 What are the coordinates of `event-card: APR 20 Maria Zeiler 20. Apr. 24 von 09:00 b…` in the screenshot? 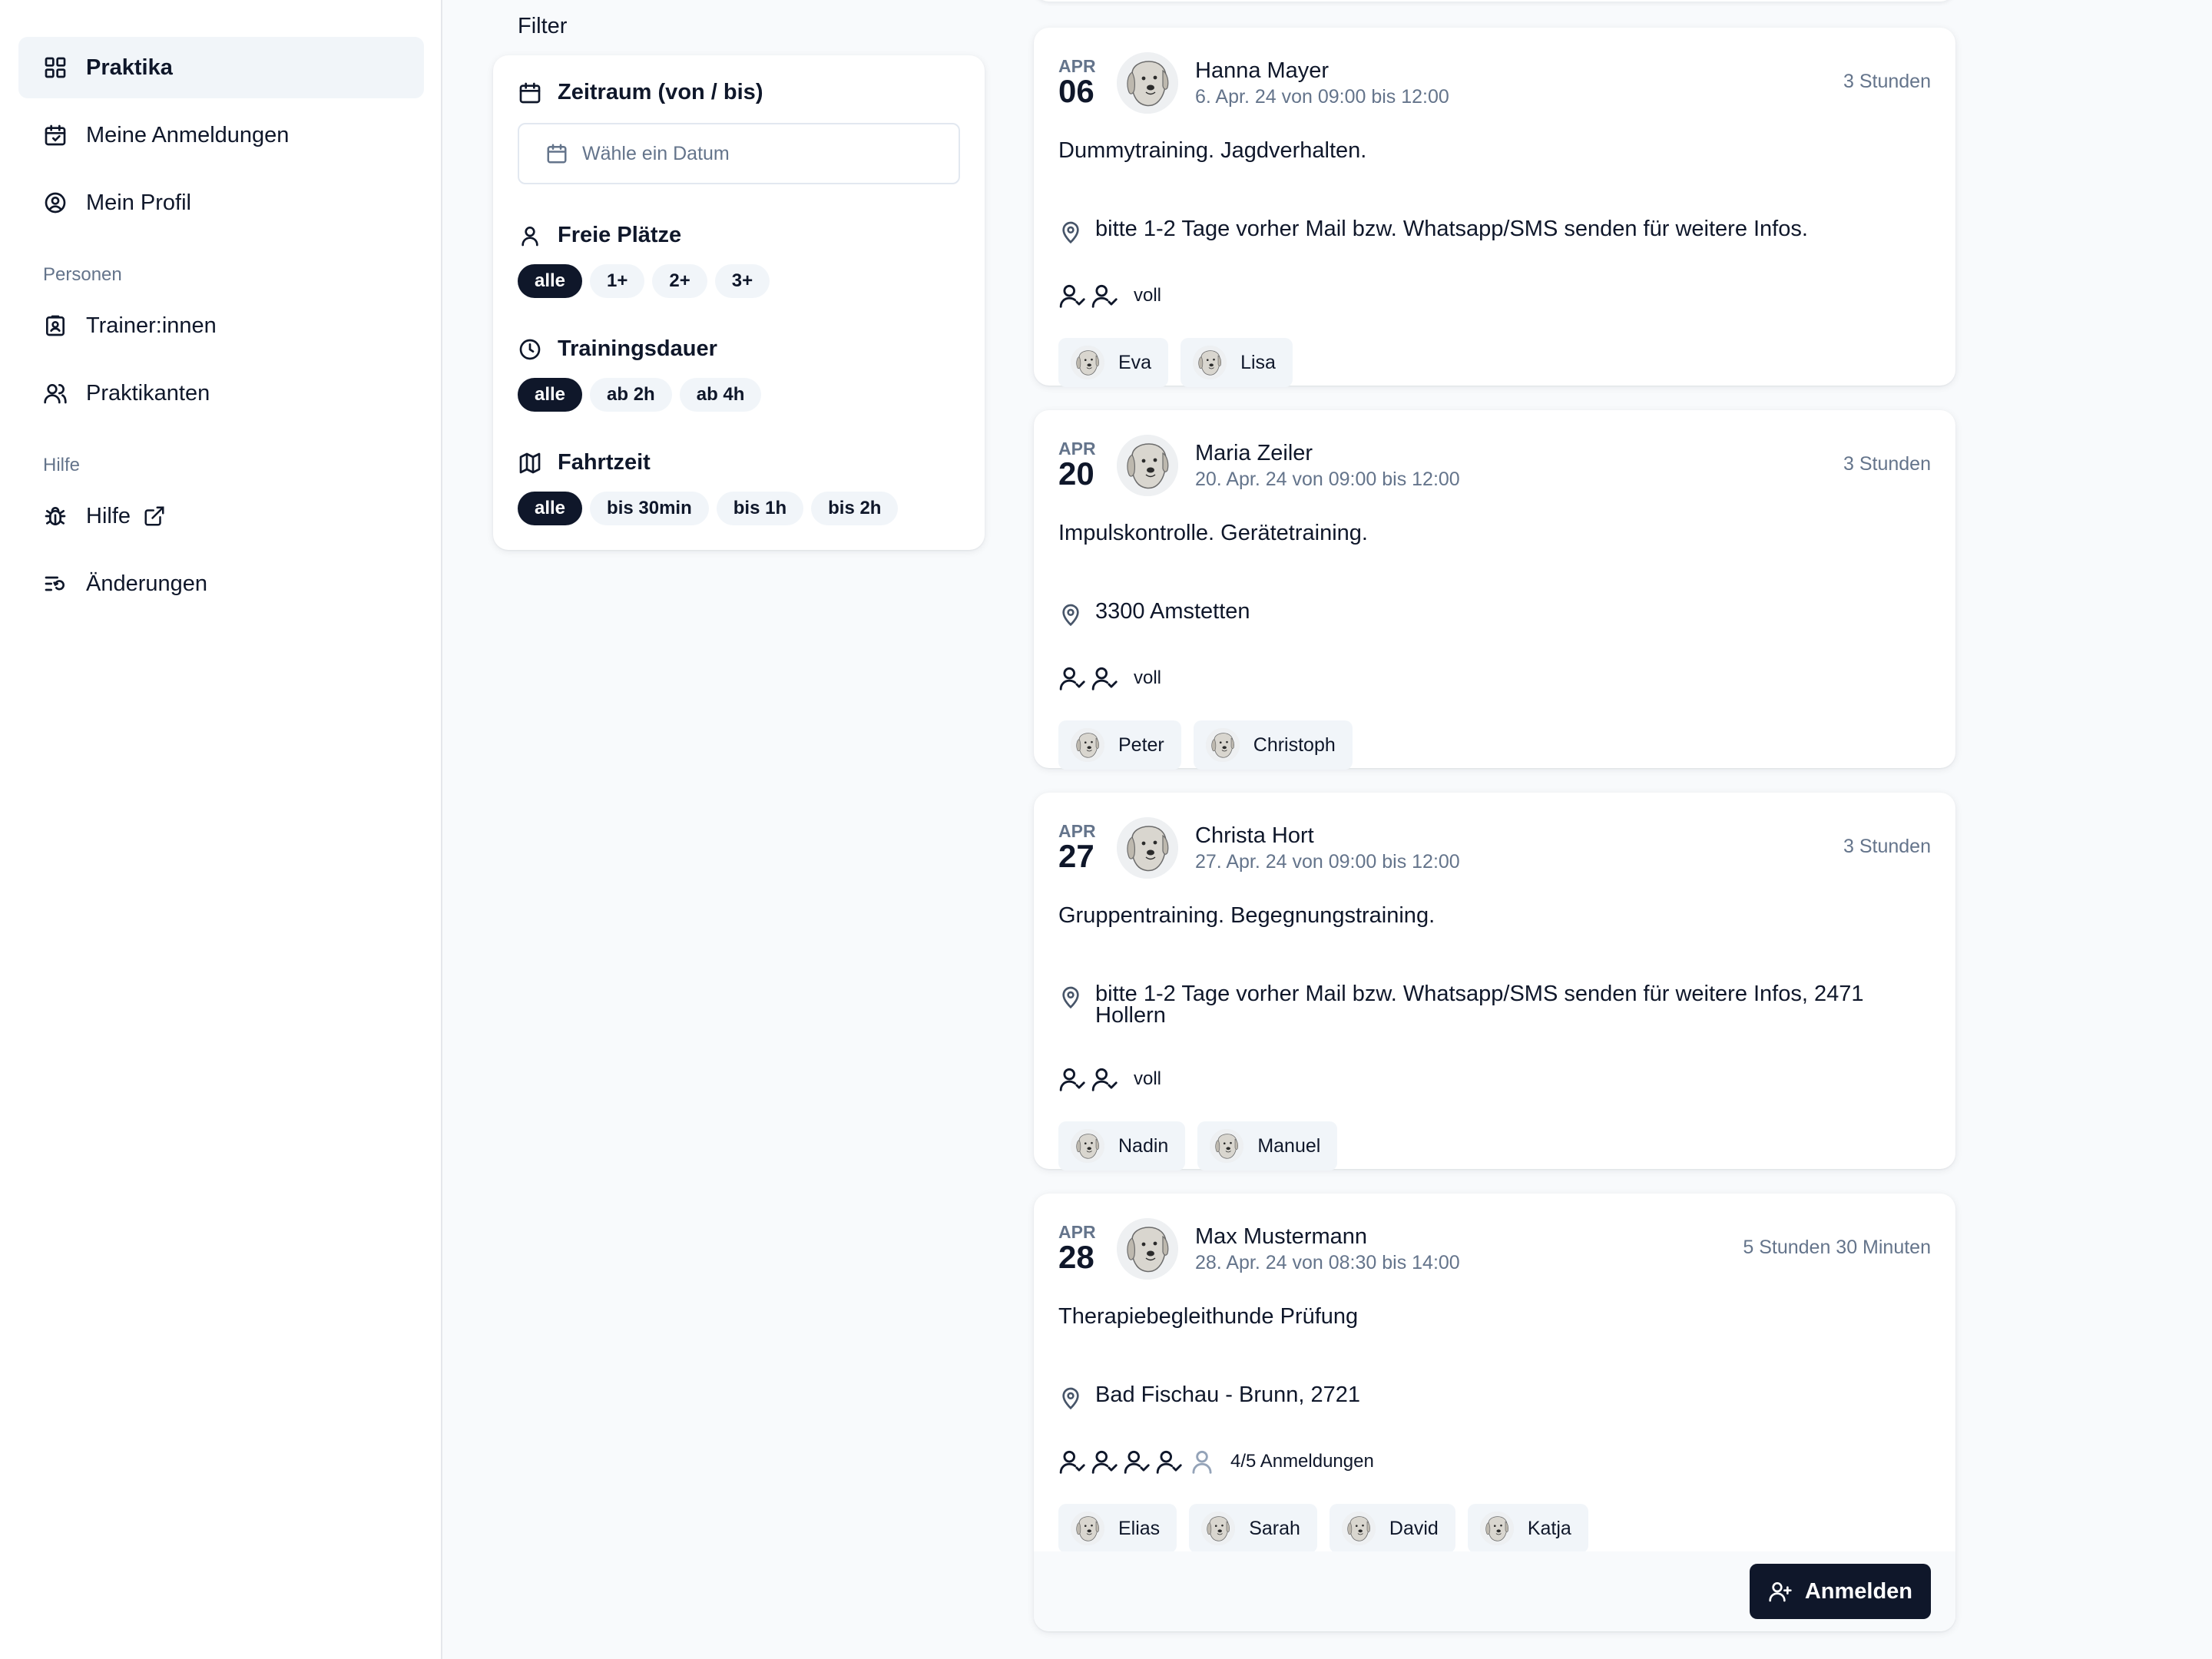 It's located at (1495, 590).